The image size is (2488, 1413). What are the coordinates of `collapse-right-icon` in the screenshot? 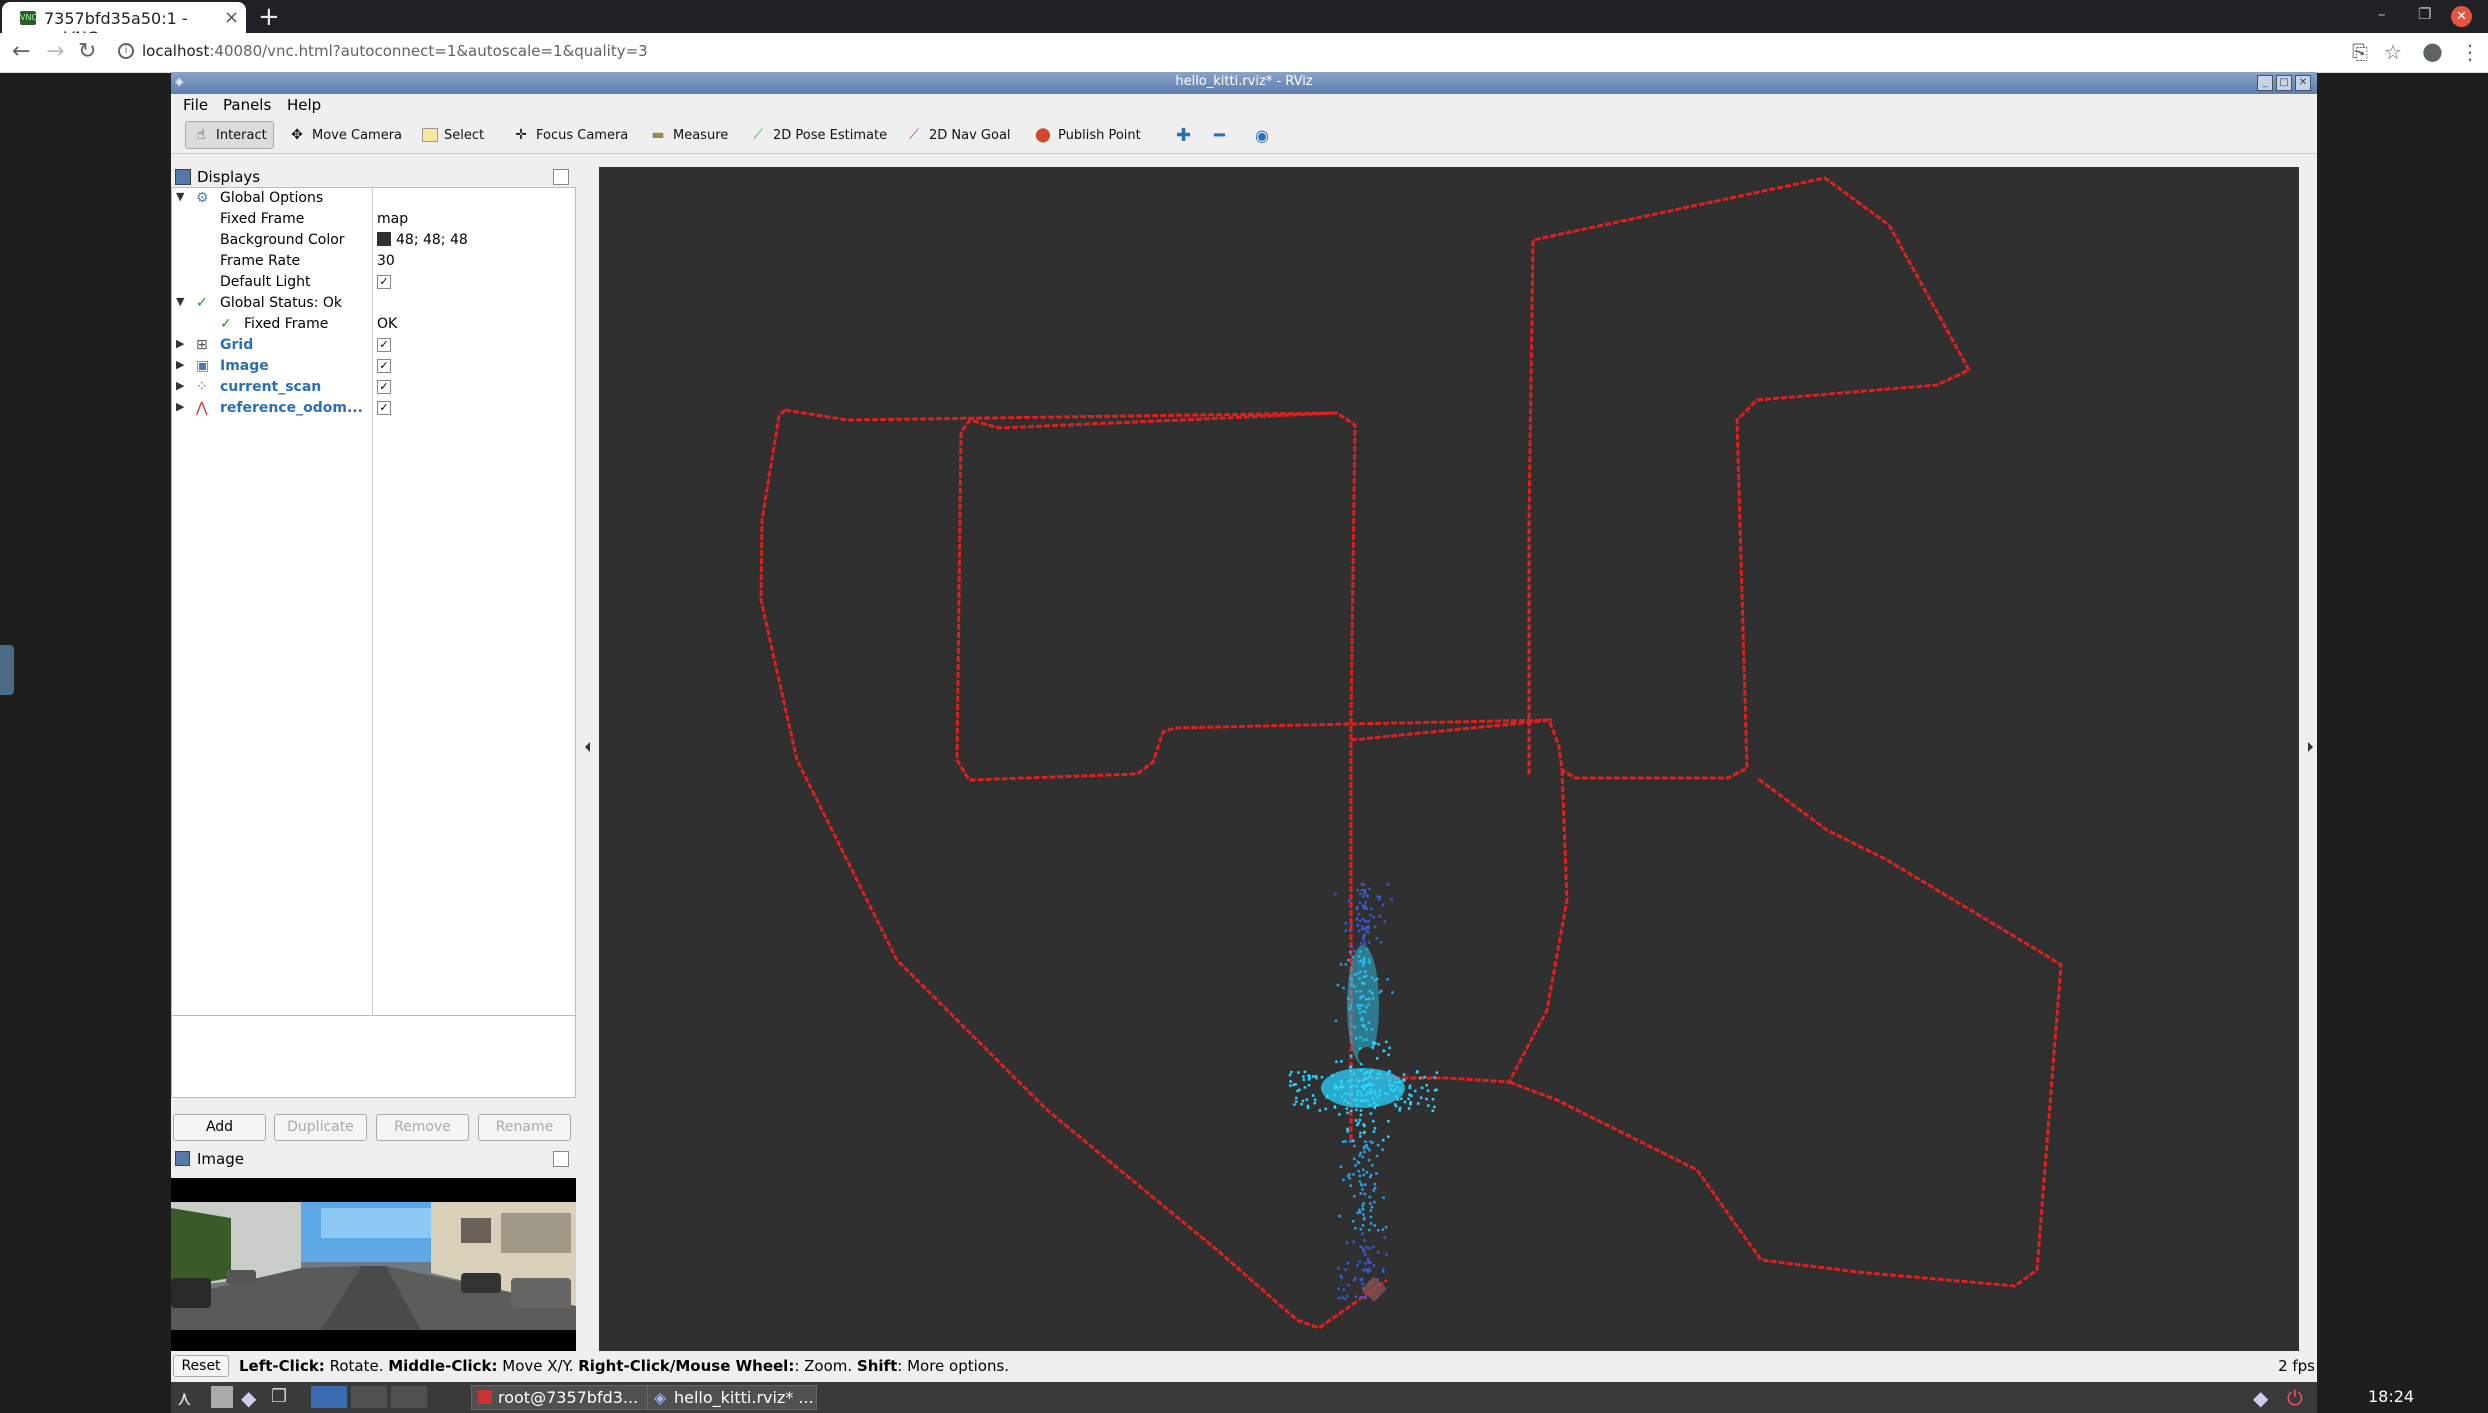 It's located at (2310, 759).